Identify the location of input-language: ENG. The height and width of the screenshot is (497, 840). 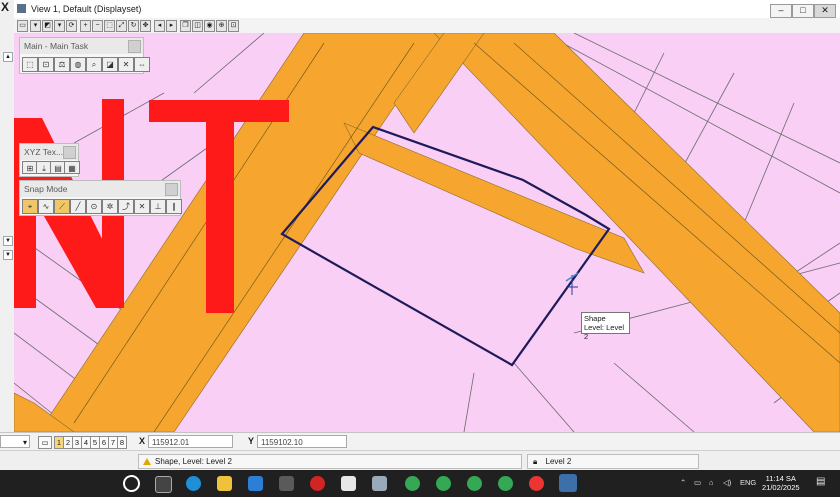
(748, 482).